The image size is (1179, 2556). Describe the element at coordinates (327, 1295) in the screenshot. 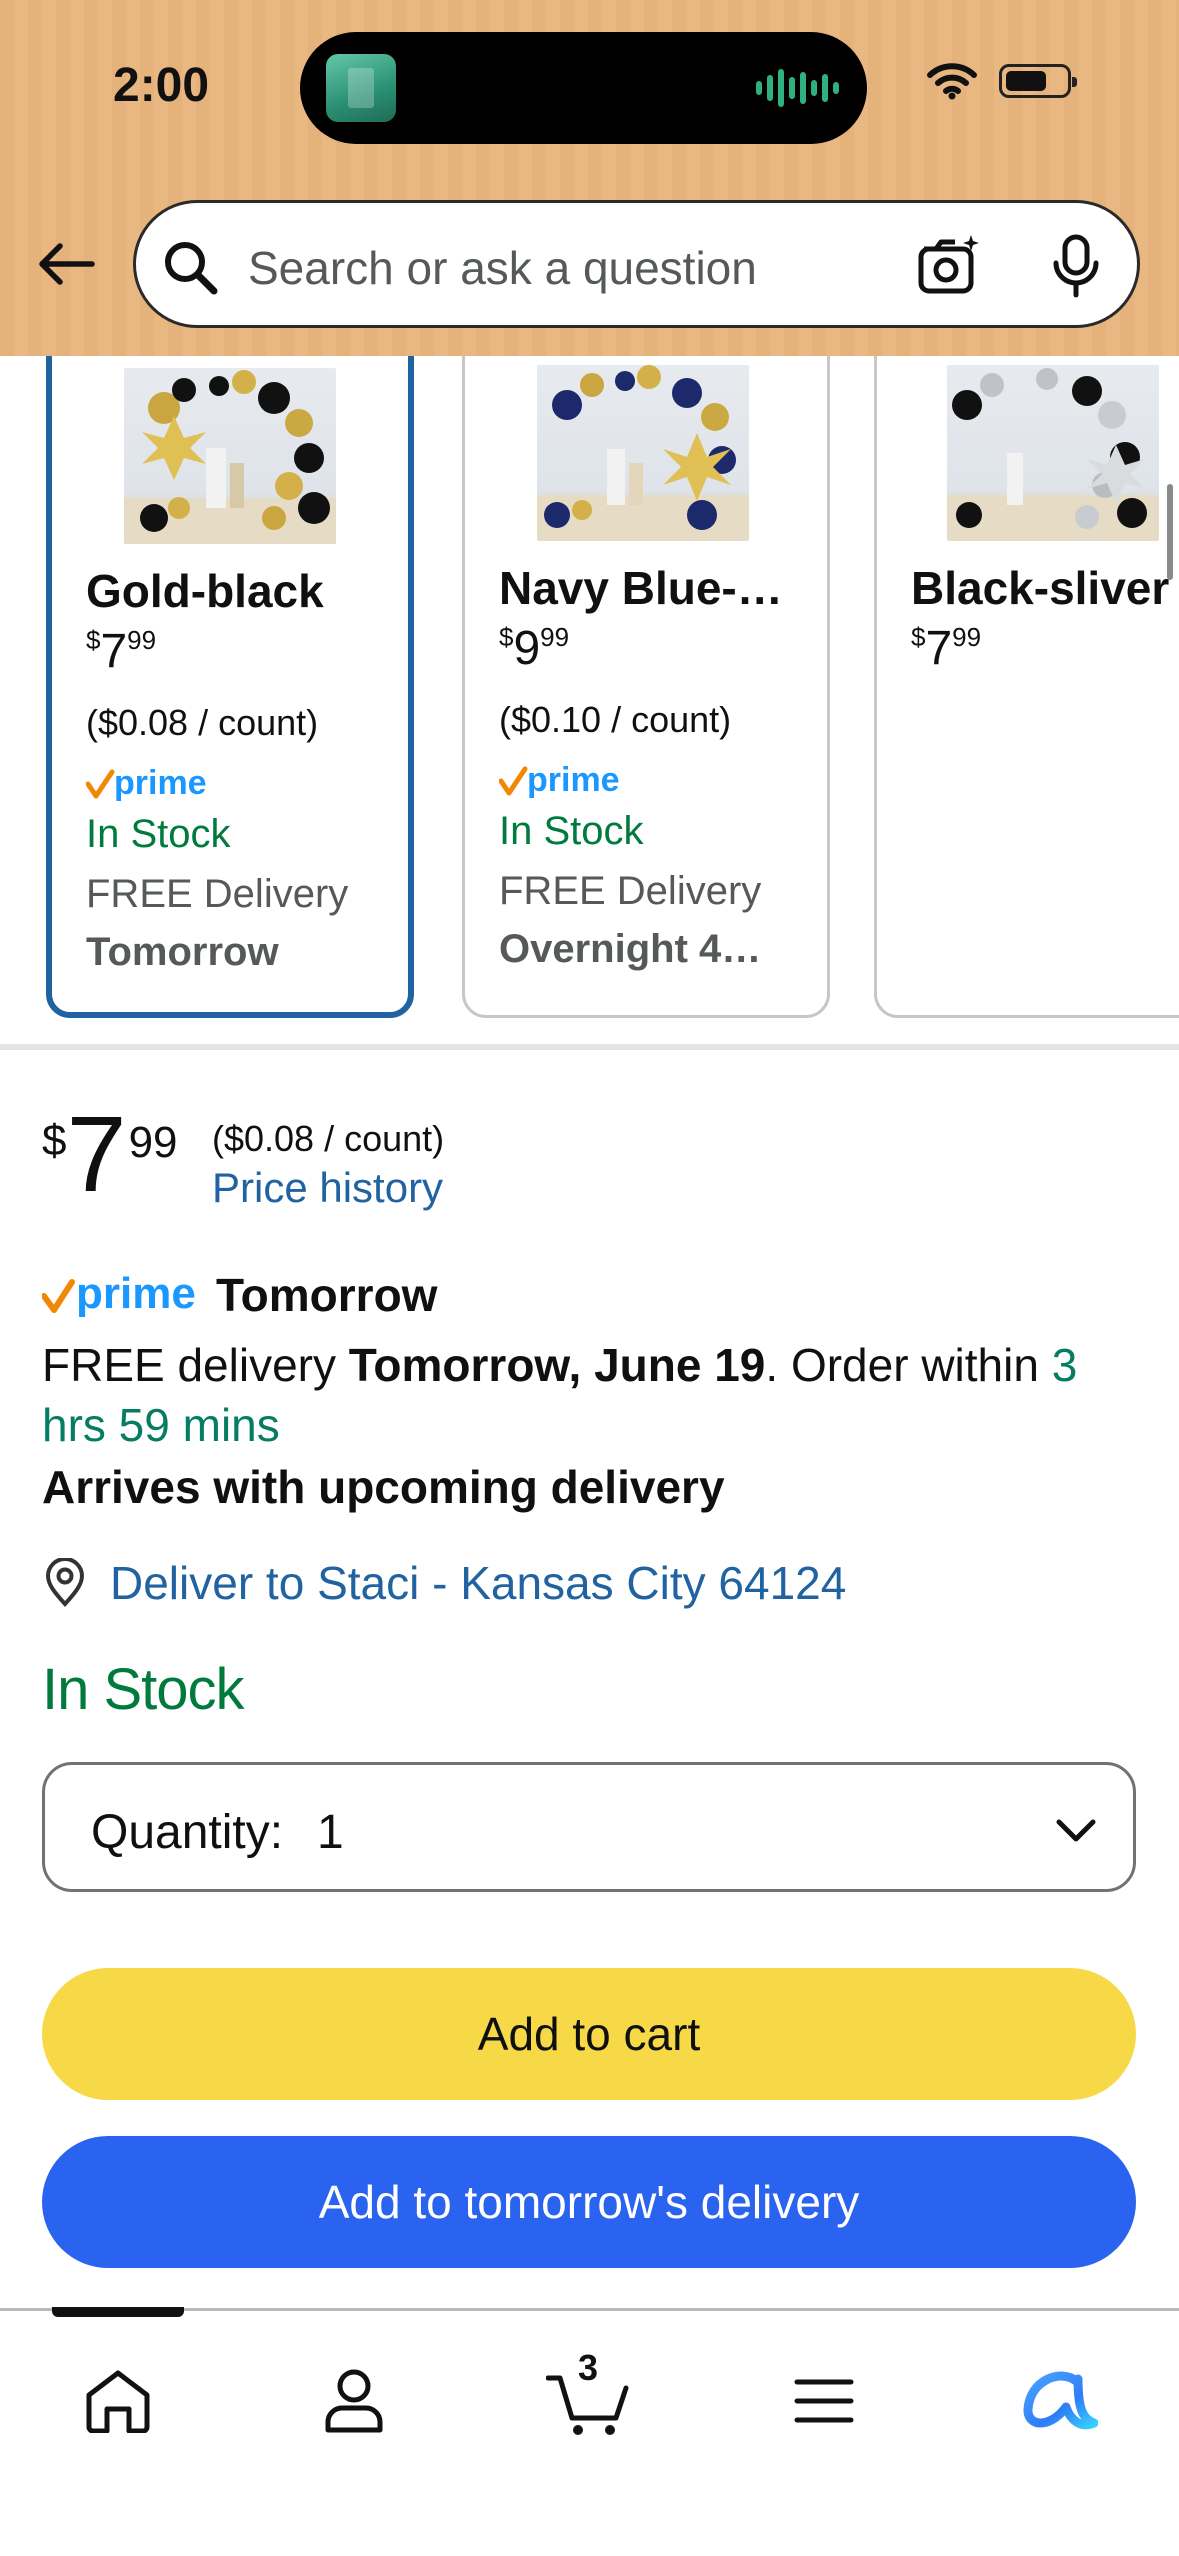

I see `prime-delivery-label: Tomorrow` at that location.